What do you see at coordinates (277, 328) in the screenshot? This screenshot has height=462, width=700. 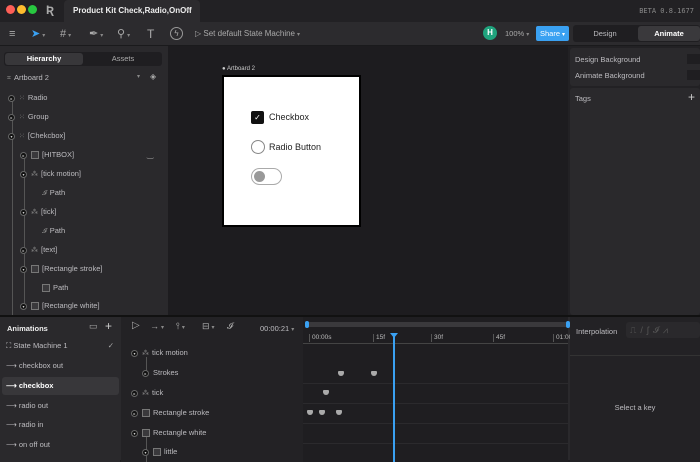 I see `time-display: 00:00:21 ▾` at bounding box center [277, 328].